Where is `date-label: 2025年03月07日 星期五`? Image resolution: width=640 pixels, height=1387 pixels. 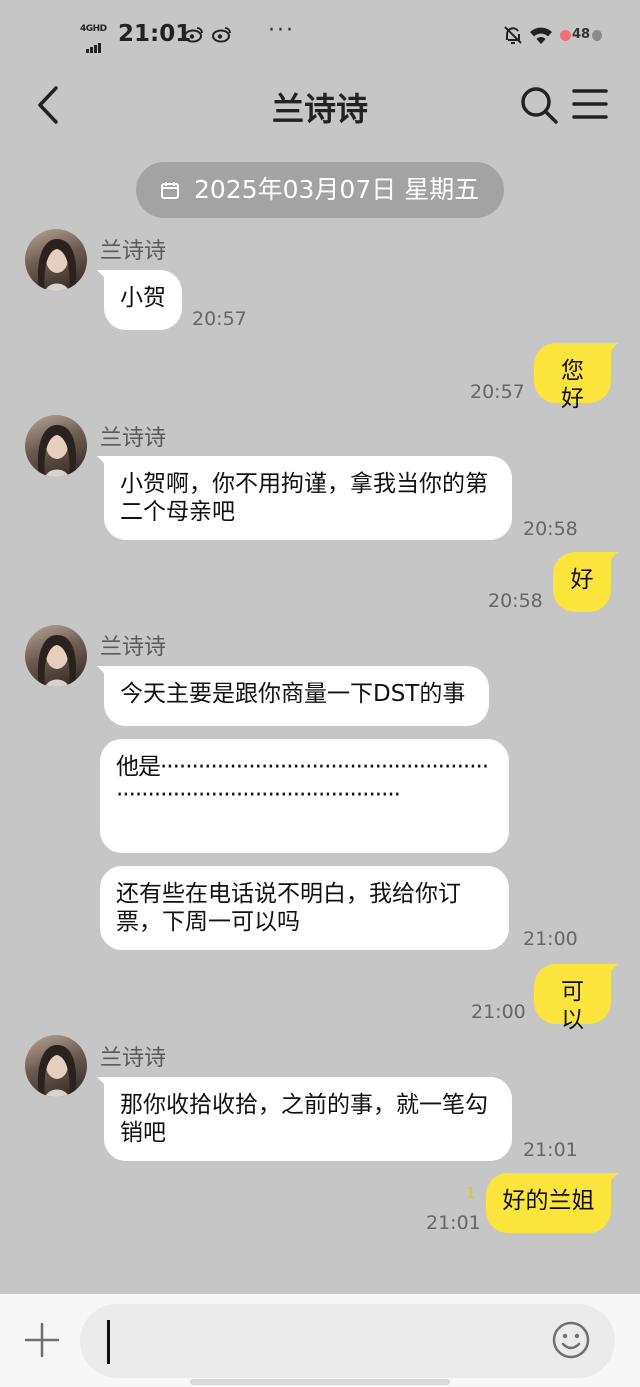 date-label: 2025年03月07日 星期五 is located at coordinates (337, 189).